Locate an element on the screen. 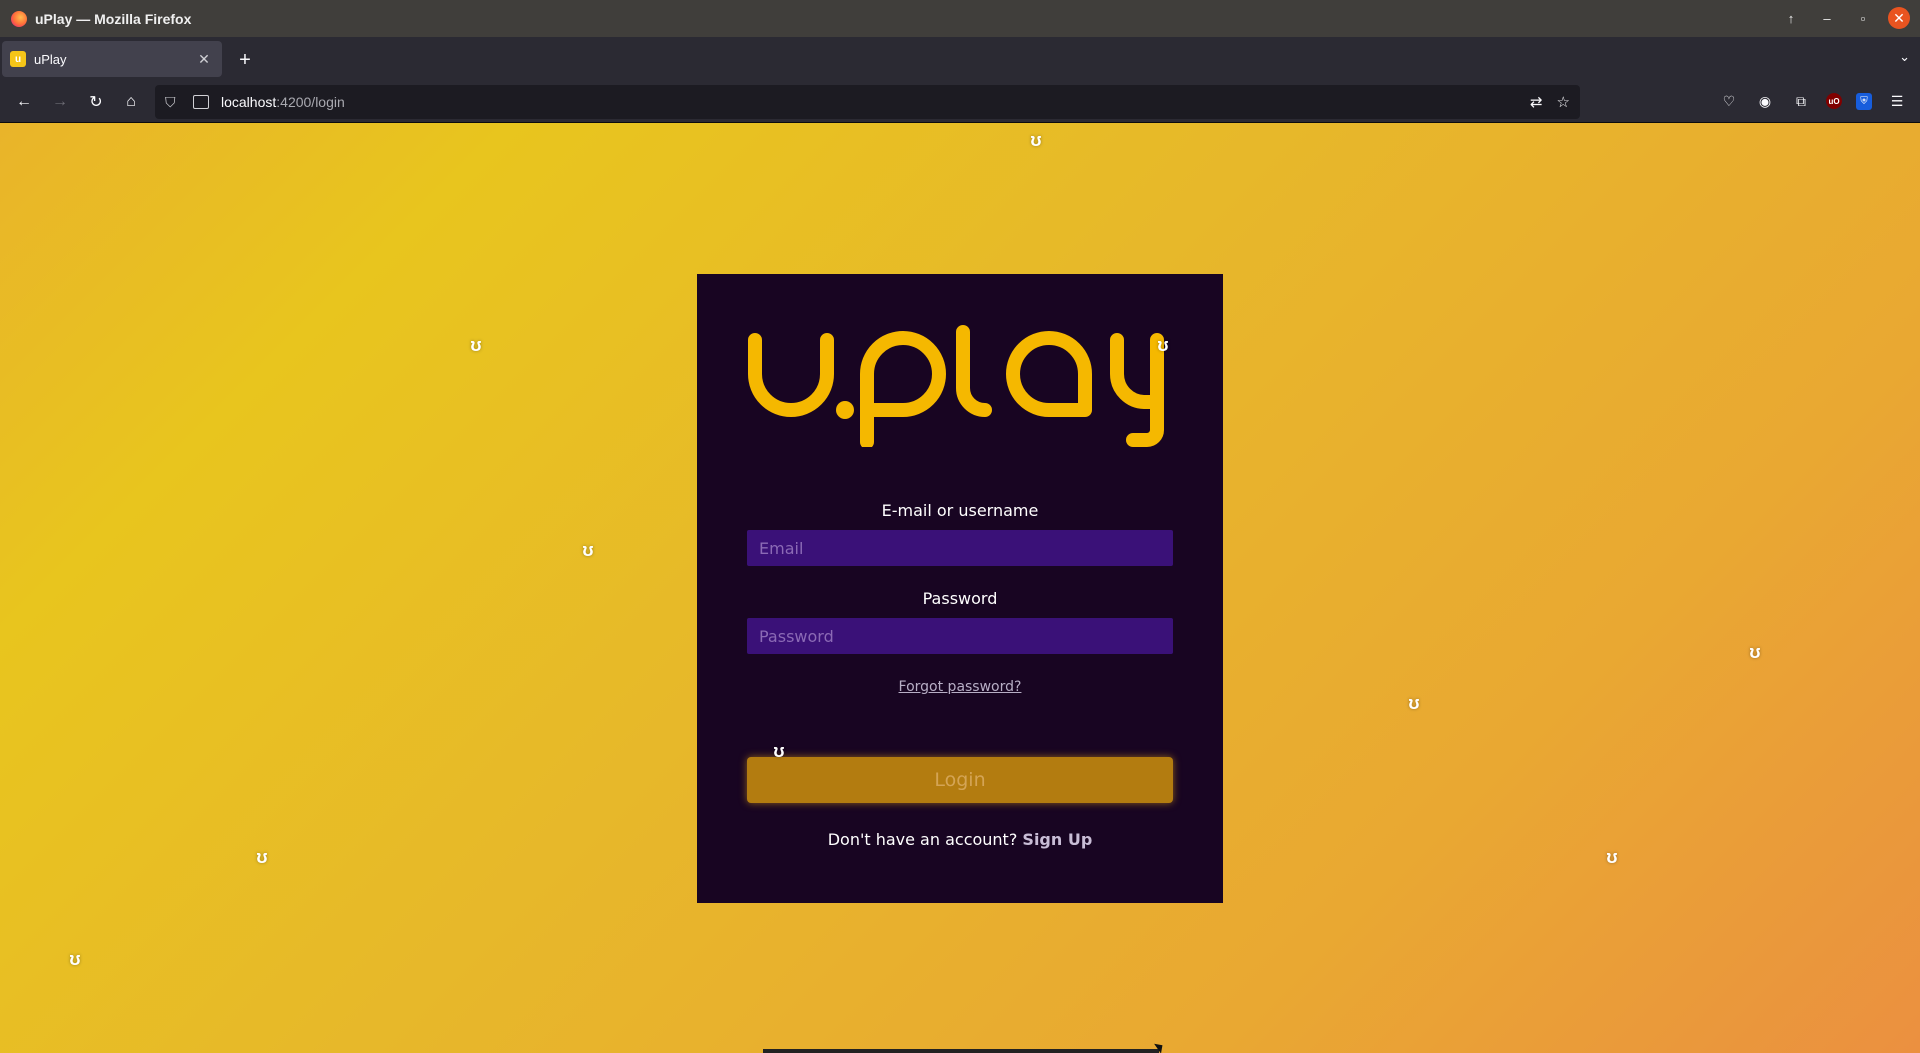 The image size is (1920, 1053). reload-button: ↻ is located at coordinates (96, 102).